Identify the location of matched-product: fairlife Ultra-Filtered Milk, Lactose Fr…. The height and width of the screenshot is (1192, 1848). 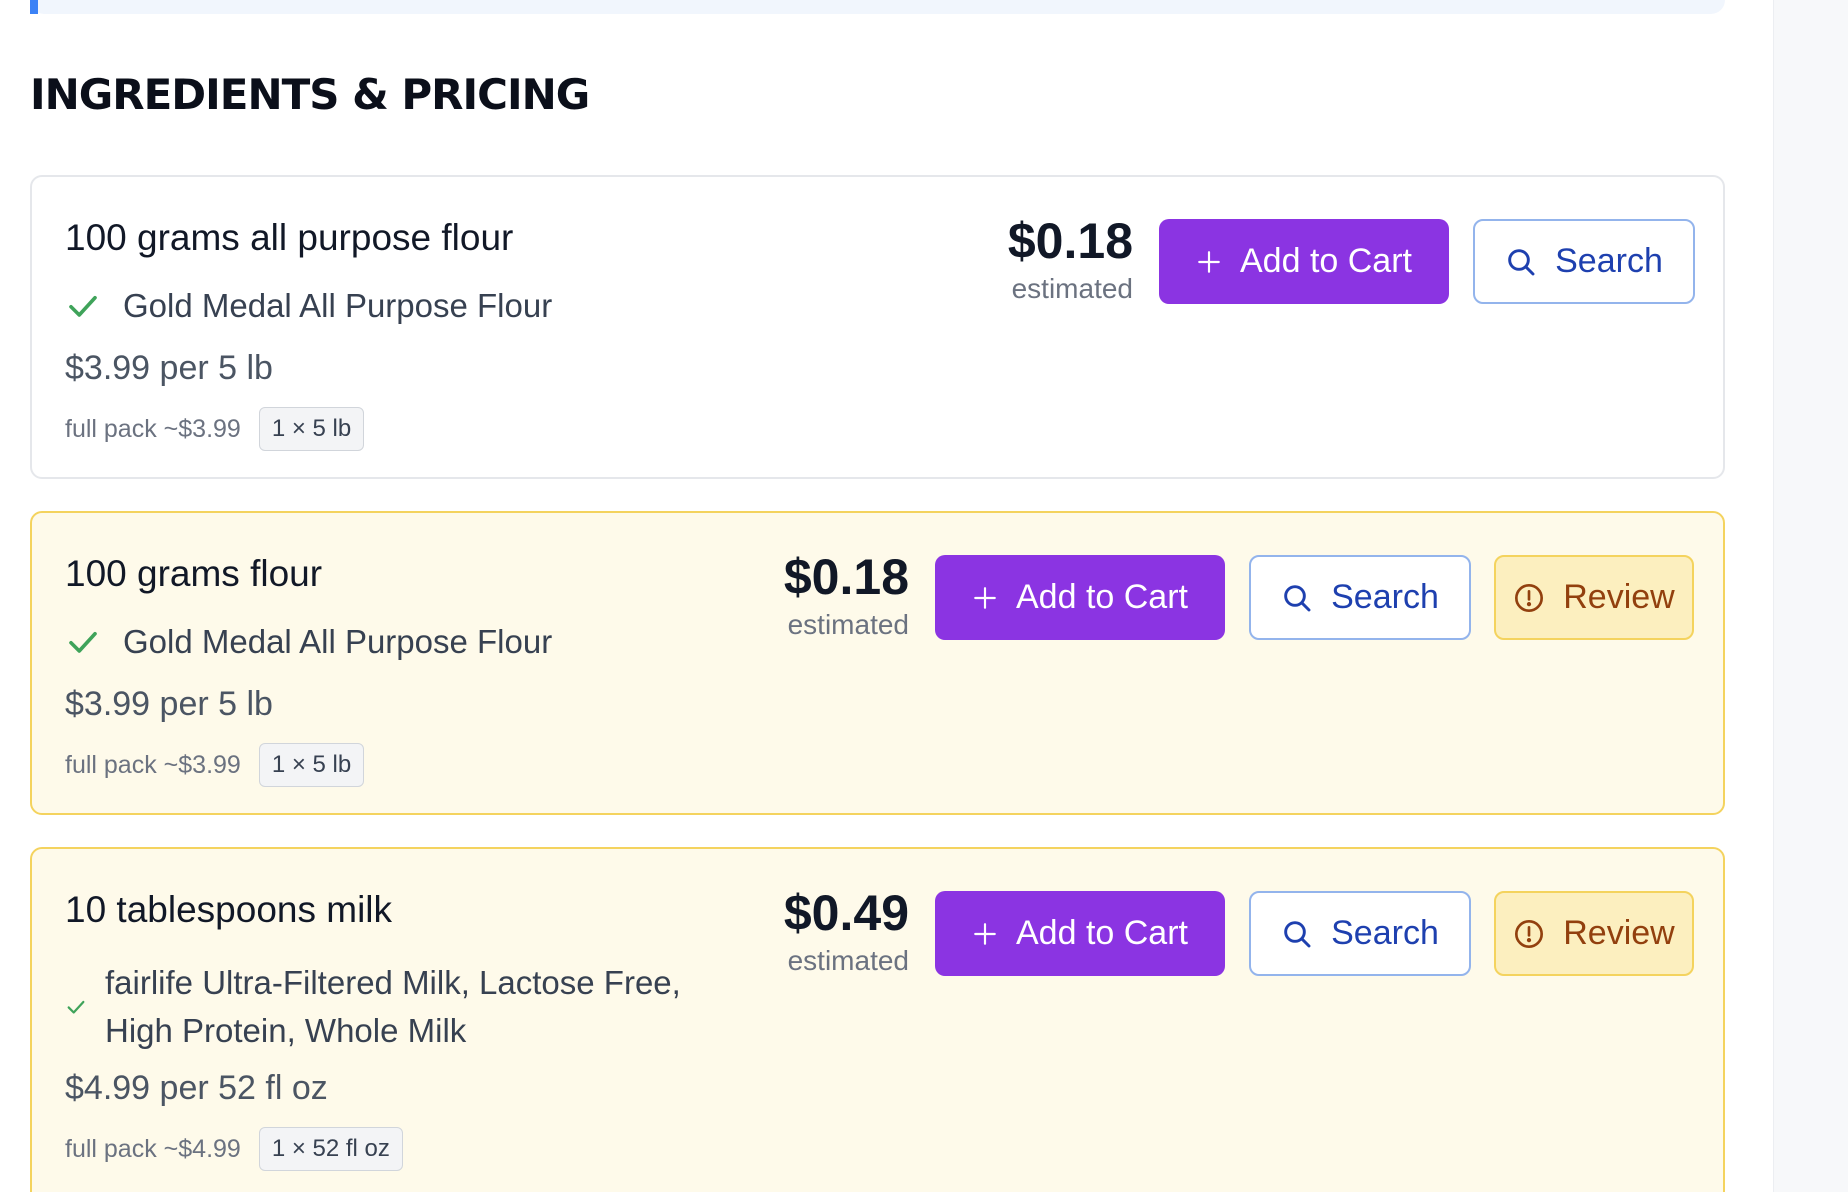
(405, 1007).